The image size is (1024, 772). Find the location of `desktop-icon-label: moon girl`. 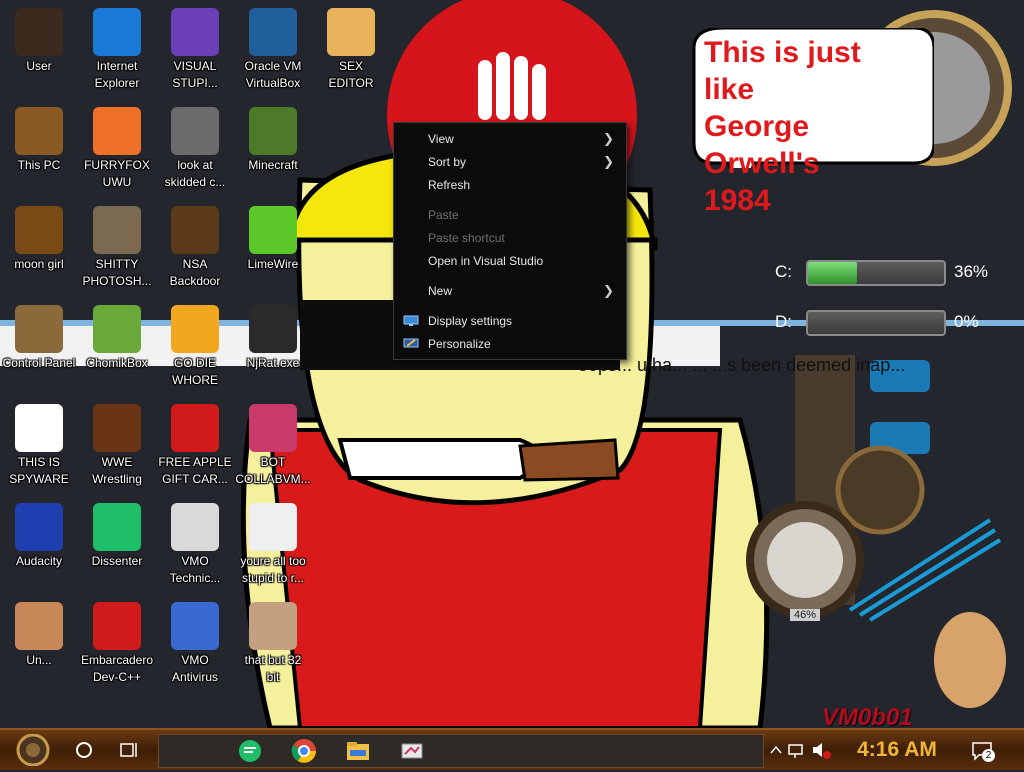

desktop-icon-label: moon girl is located at coordinates (39, 264).